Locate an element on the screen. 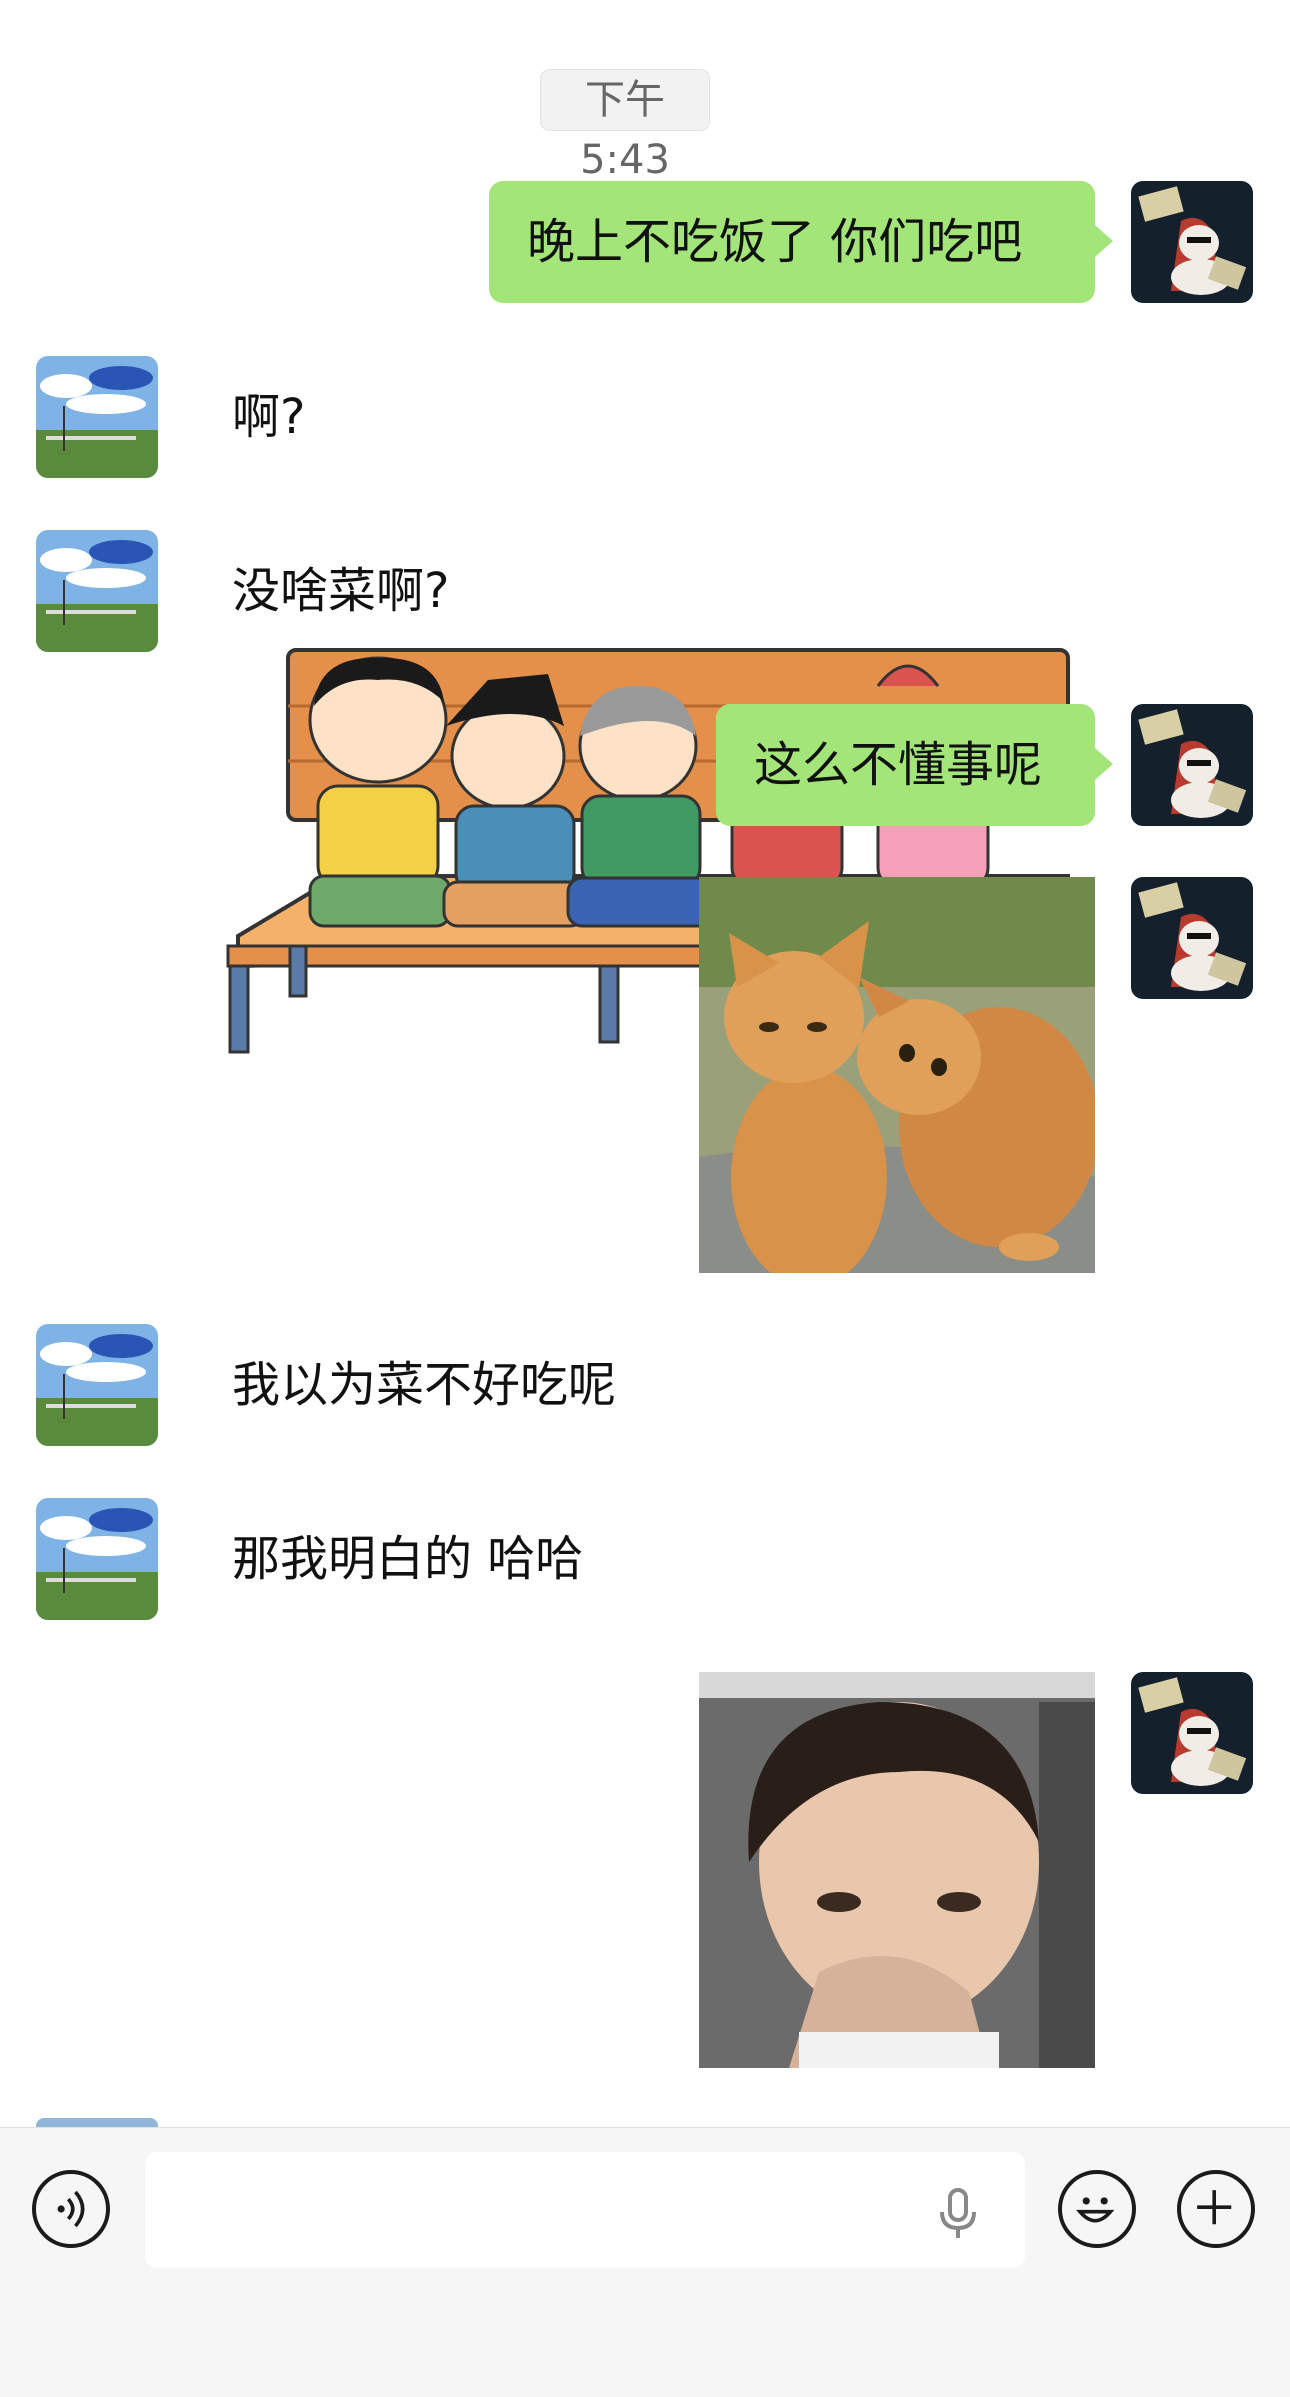 This screenshot has height=2397, width=1290. voice-icon is located at coordinates (71, 2209).